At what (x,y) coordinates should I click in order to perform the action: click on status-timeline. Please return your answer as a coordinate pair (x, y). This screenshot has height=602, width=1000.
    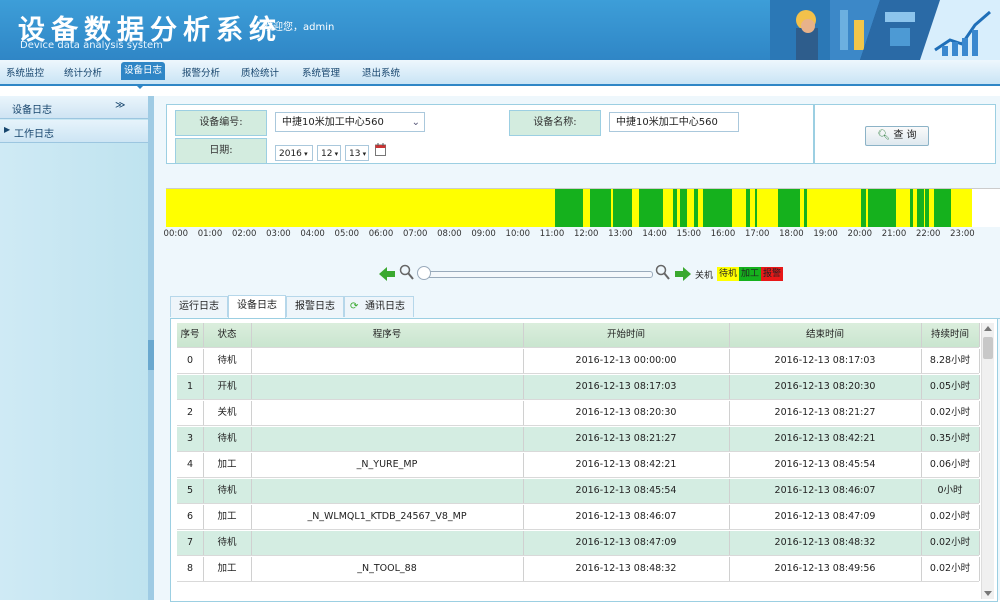
    Looking at the image, I should click on (583, 207).